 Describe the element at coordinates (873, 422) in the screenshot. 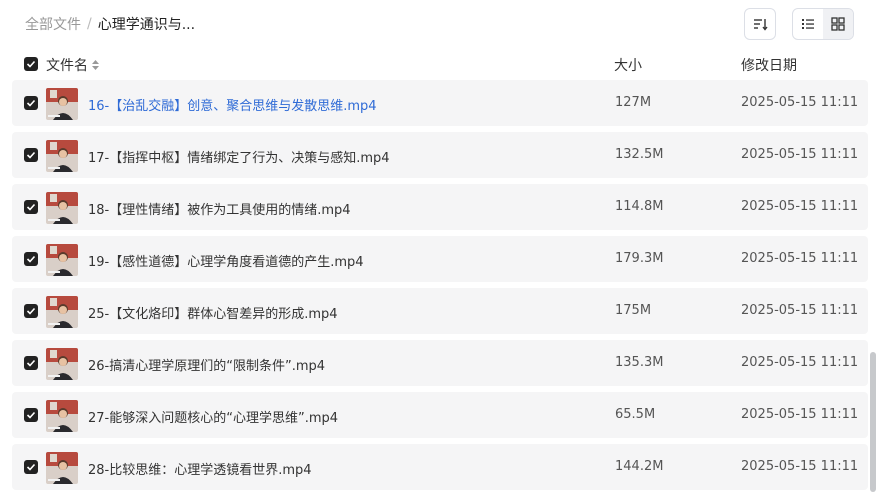

I see `scrollbar-thumb` at that location.